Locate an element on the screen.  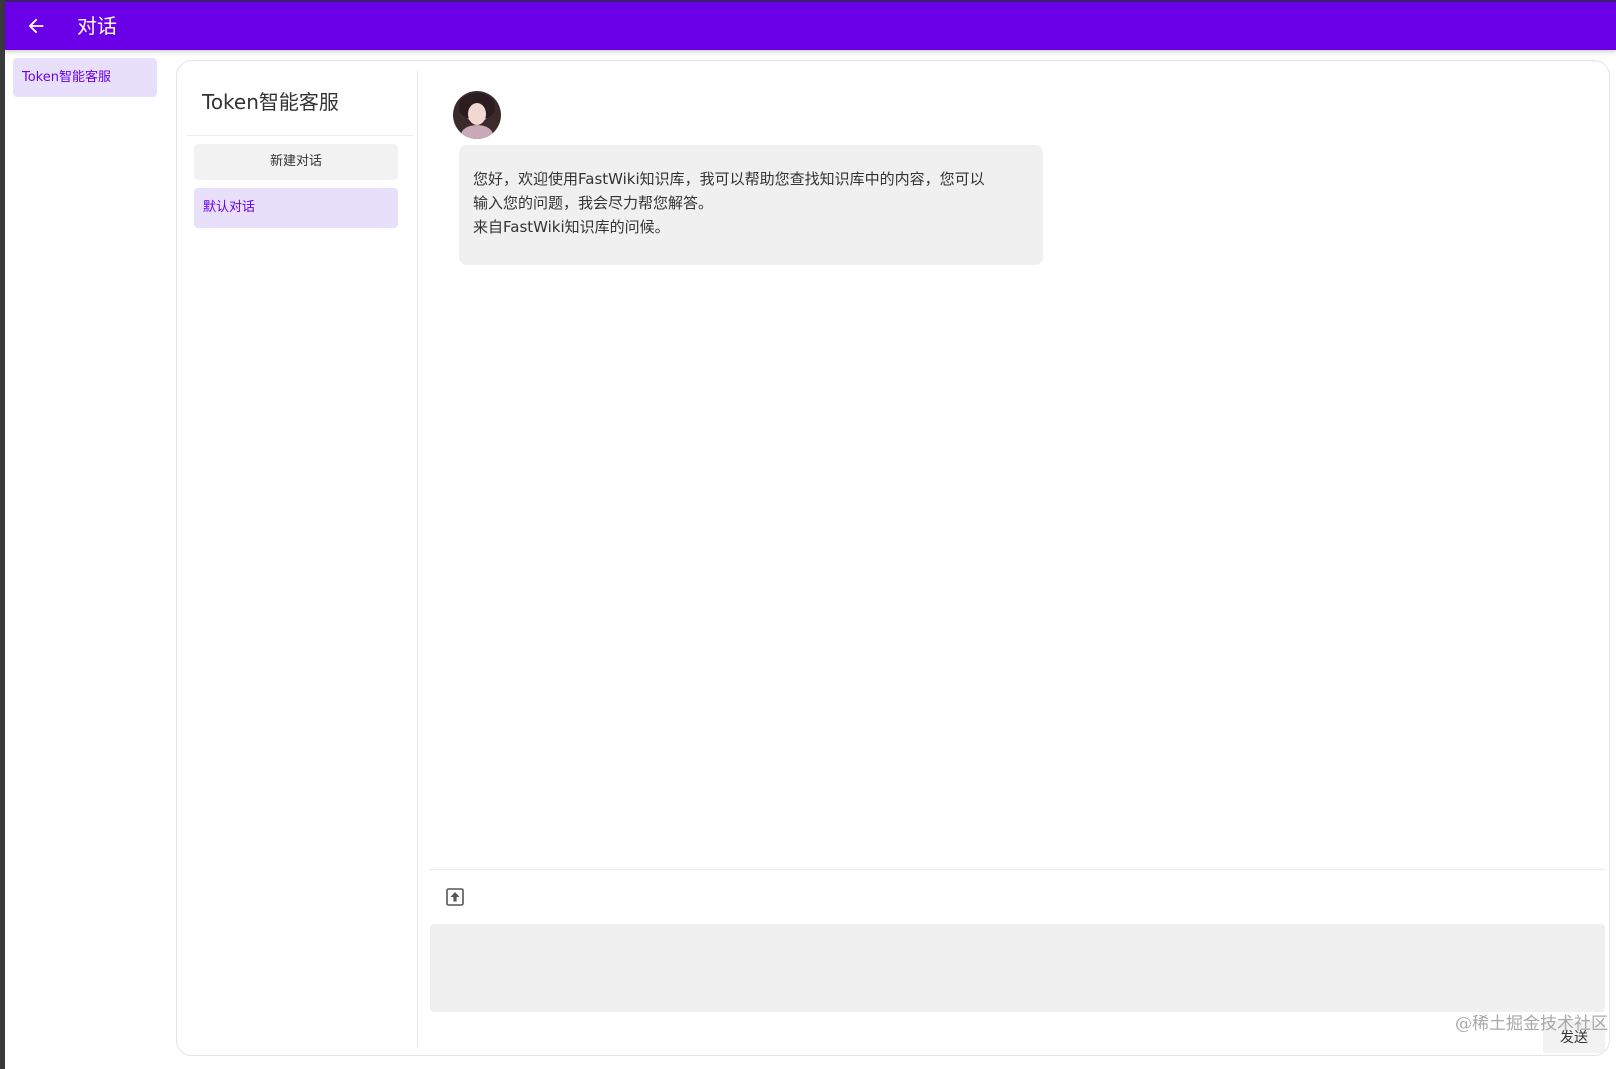
sidebar-item-token-service: Token智能客服 is located at coordinates (85, 77).